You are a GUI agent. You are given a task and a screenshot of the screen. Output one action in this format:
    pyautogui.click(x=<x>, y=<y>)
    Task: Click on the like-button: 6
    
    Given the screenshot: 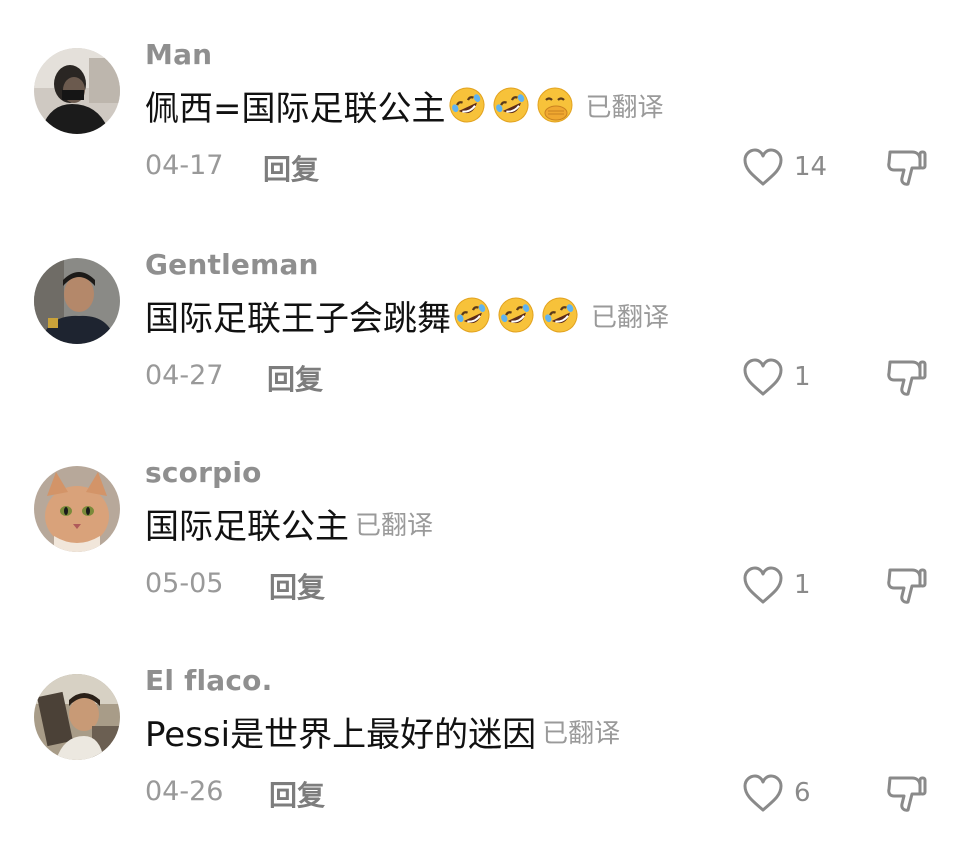 What is the action you would take?
    pyautogui.click(x=776, y=793)
    